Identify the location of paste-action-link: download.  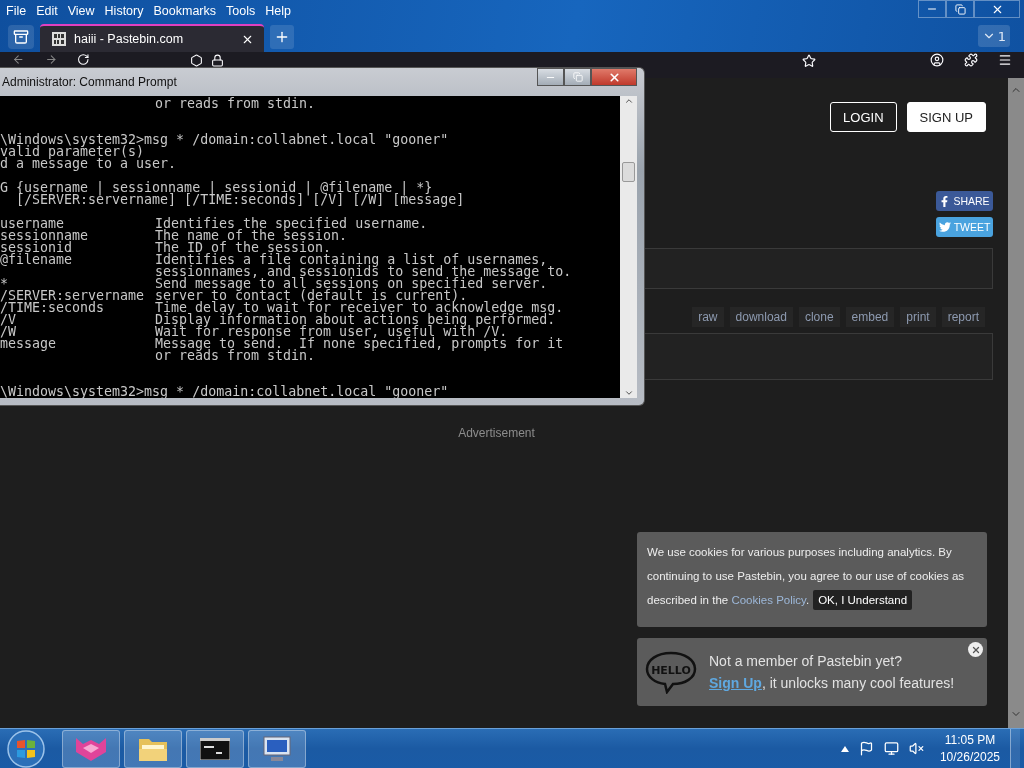
(761, 317).